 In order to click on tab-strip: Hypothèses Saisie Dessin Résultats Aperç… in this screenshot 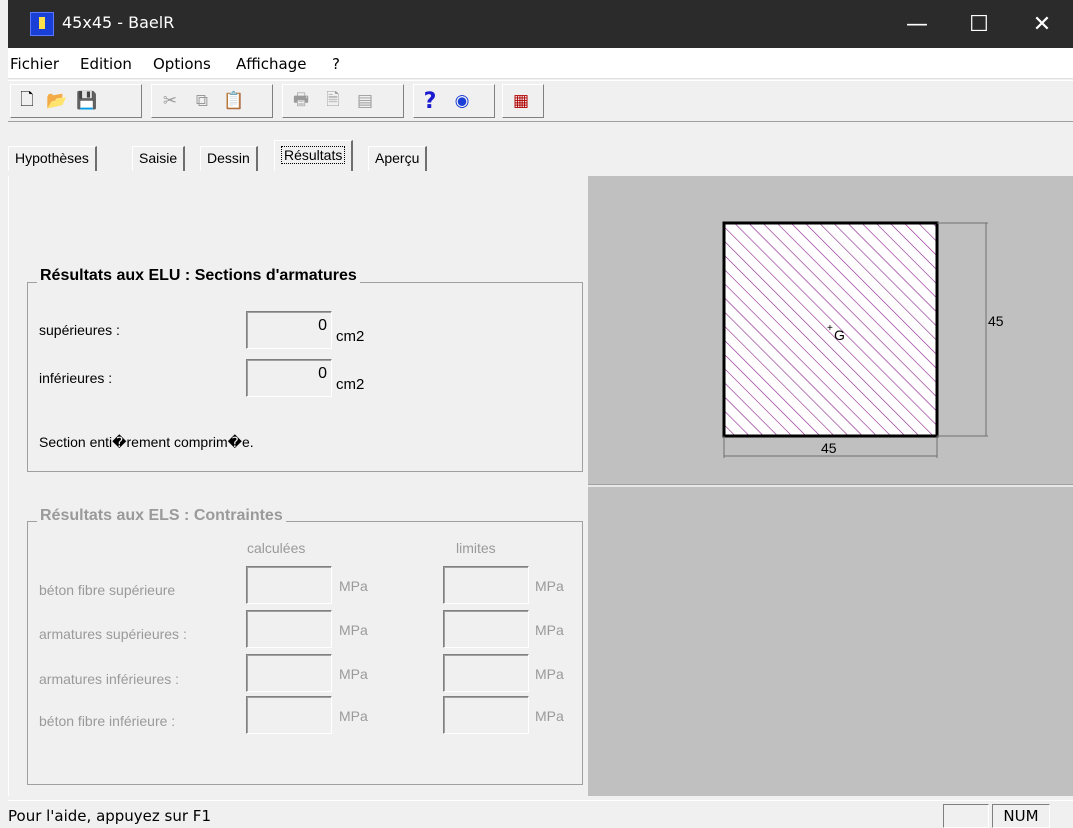, I will do `click(540, 157)`.